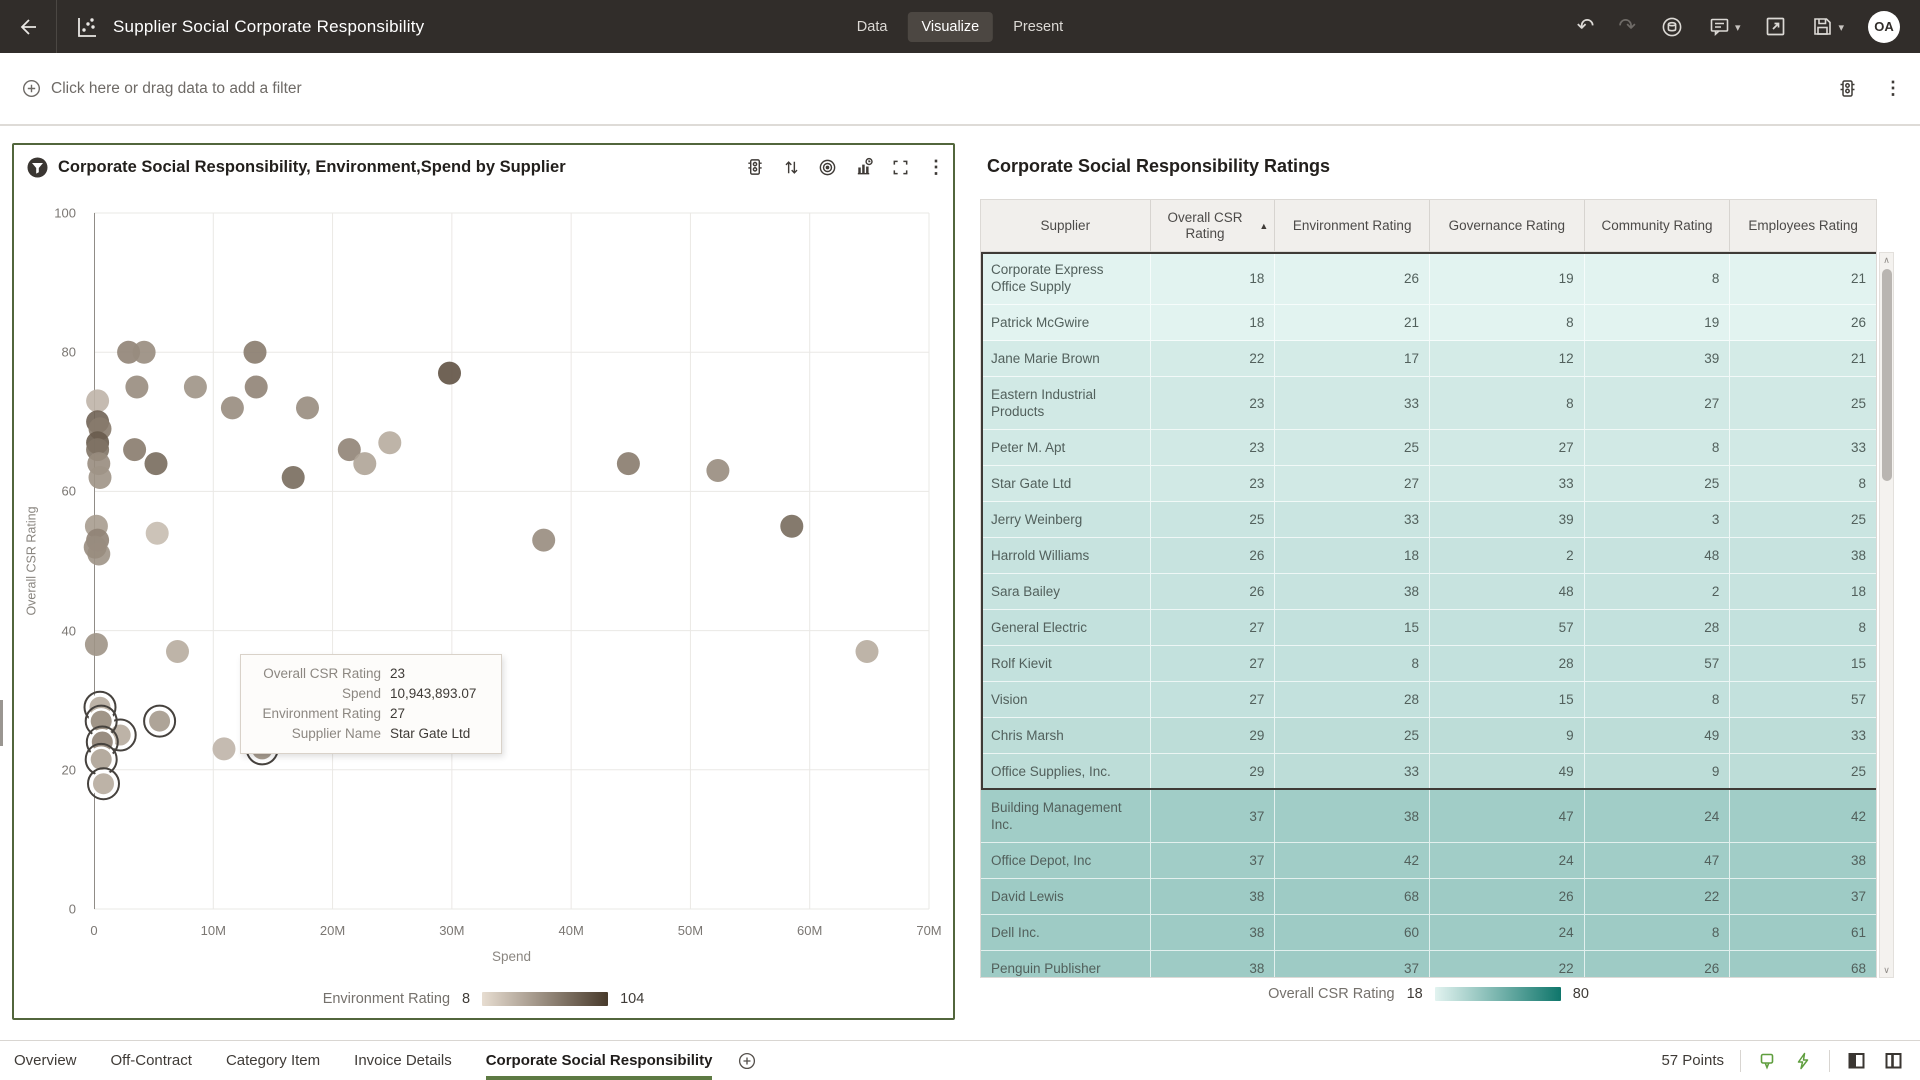  What do you see at coordinates (1658, 519) in the screenshot?
I see `rating-cell: 3` at bounding box center [1658, 519].